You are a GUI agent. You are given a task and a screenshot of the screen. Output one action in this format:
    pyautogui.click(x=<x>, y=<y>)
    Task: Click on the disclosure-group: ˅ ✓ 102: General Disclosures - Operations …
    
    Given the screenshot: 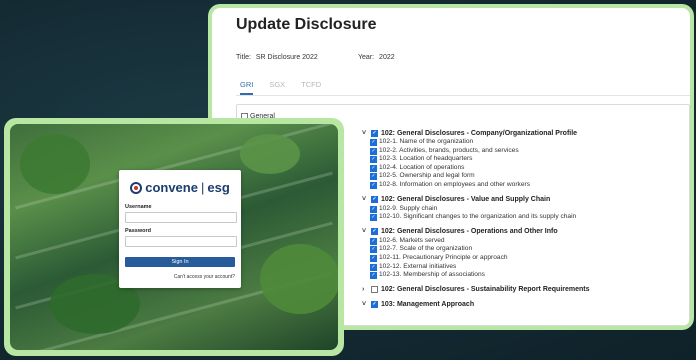 What is the action you would take?
    pyautogui.click(x=522, y=253)
    